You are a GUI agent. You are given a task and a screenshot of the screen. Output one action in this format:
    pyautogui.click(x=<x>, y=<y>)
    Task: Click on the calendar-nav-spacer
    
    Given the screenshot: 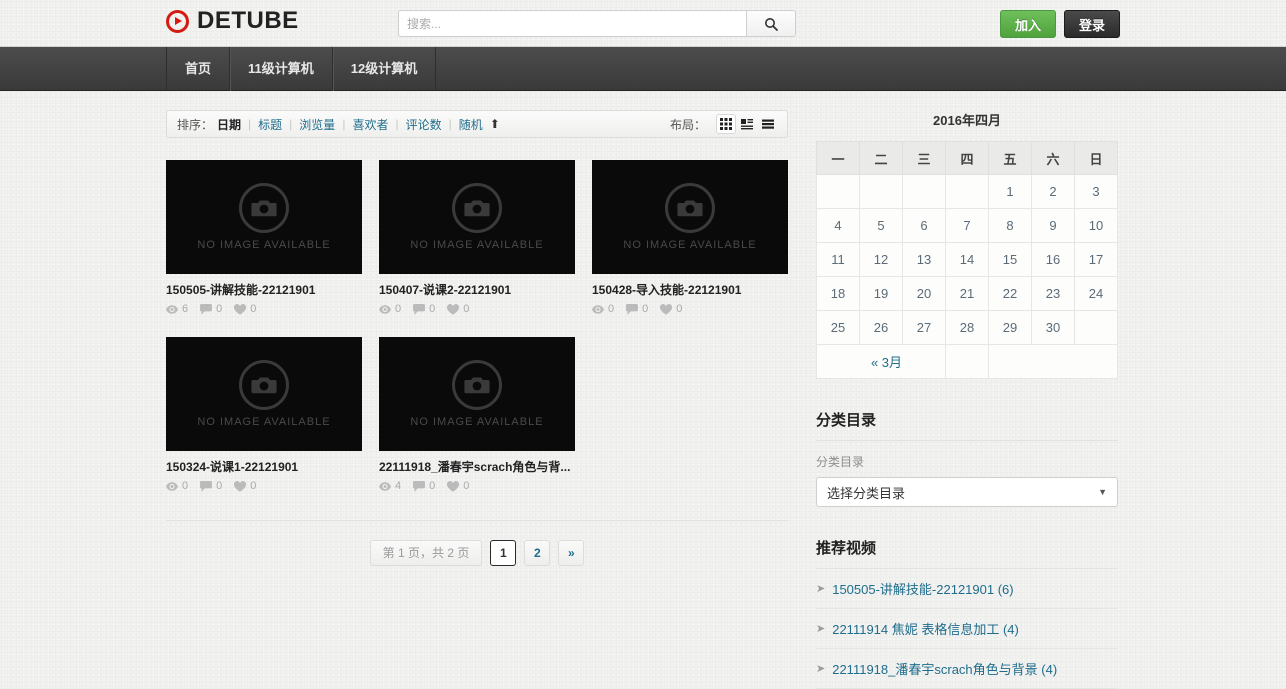 What is the action you would take?
    pyautogui.click(x=967, y=361)
    